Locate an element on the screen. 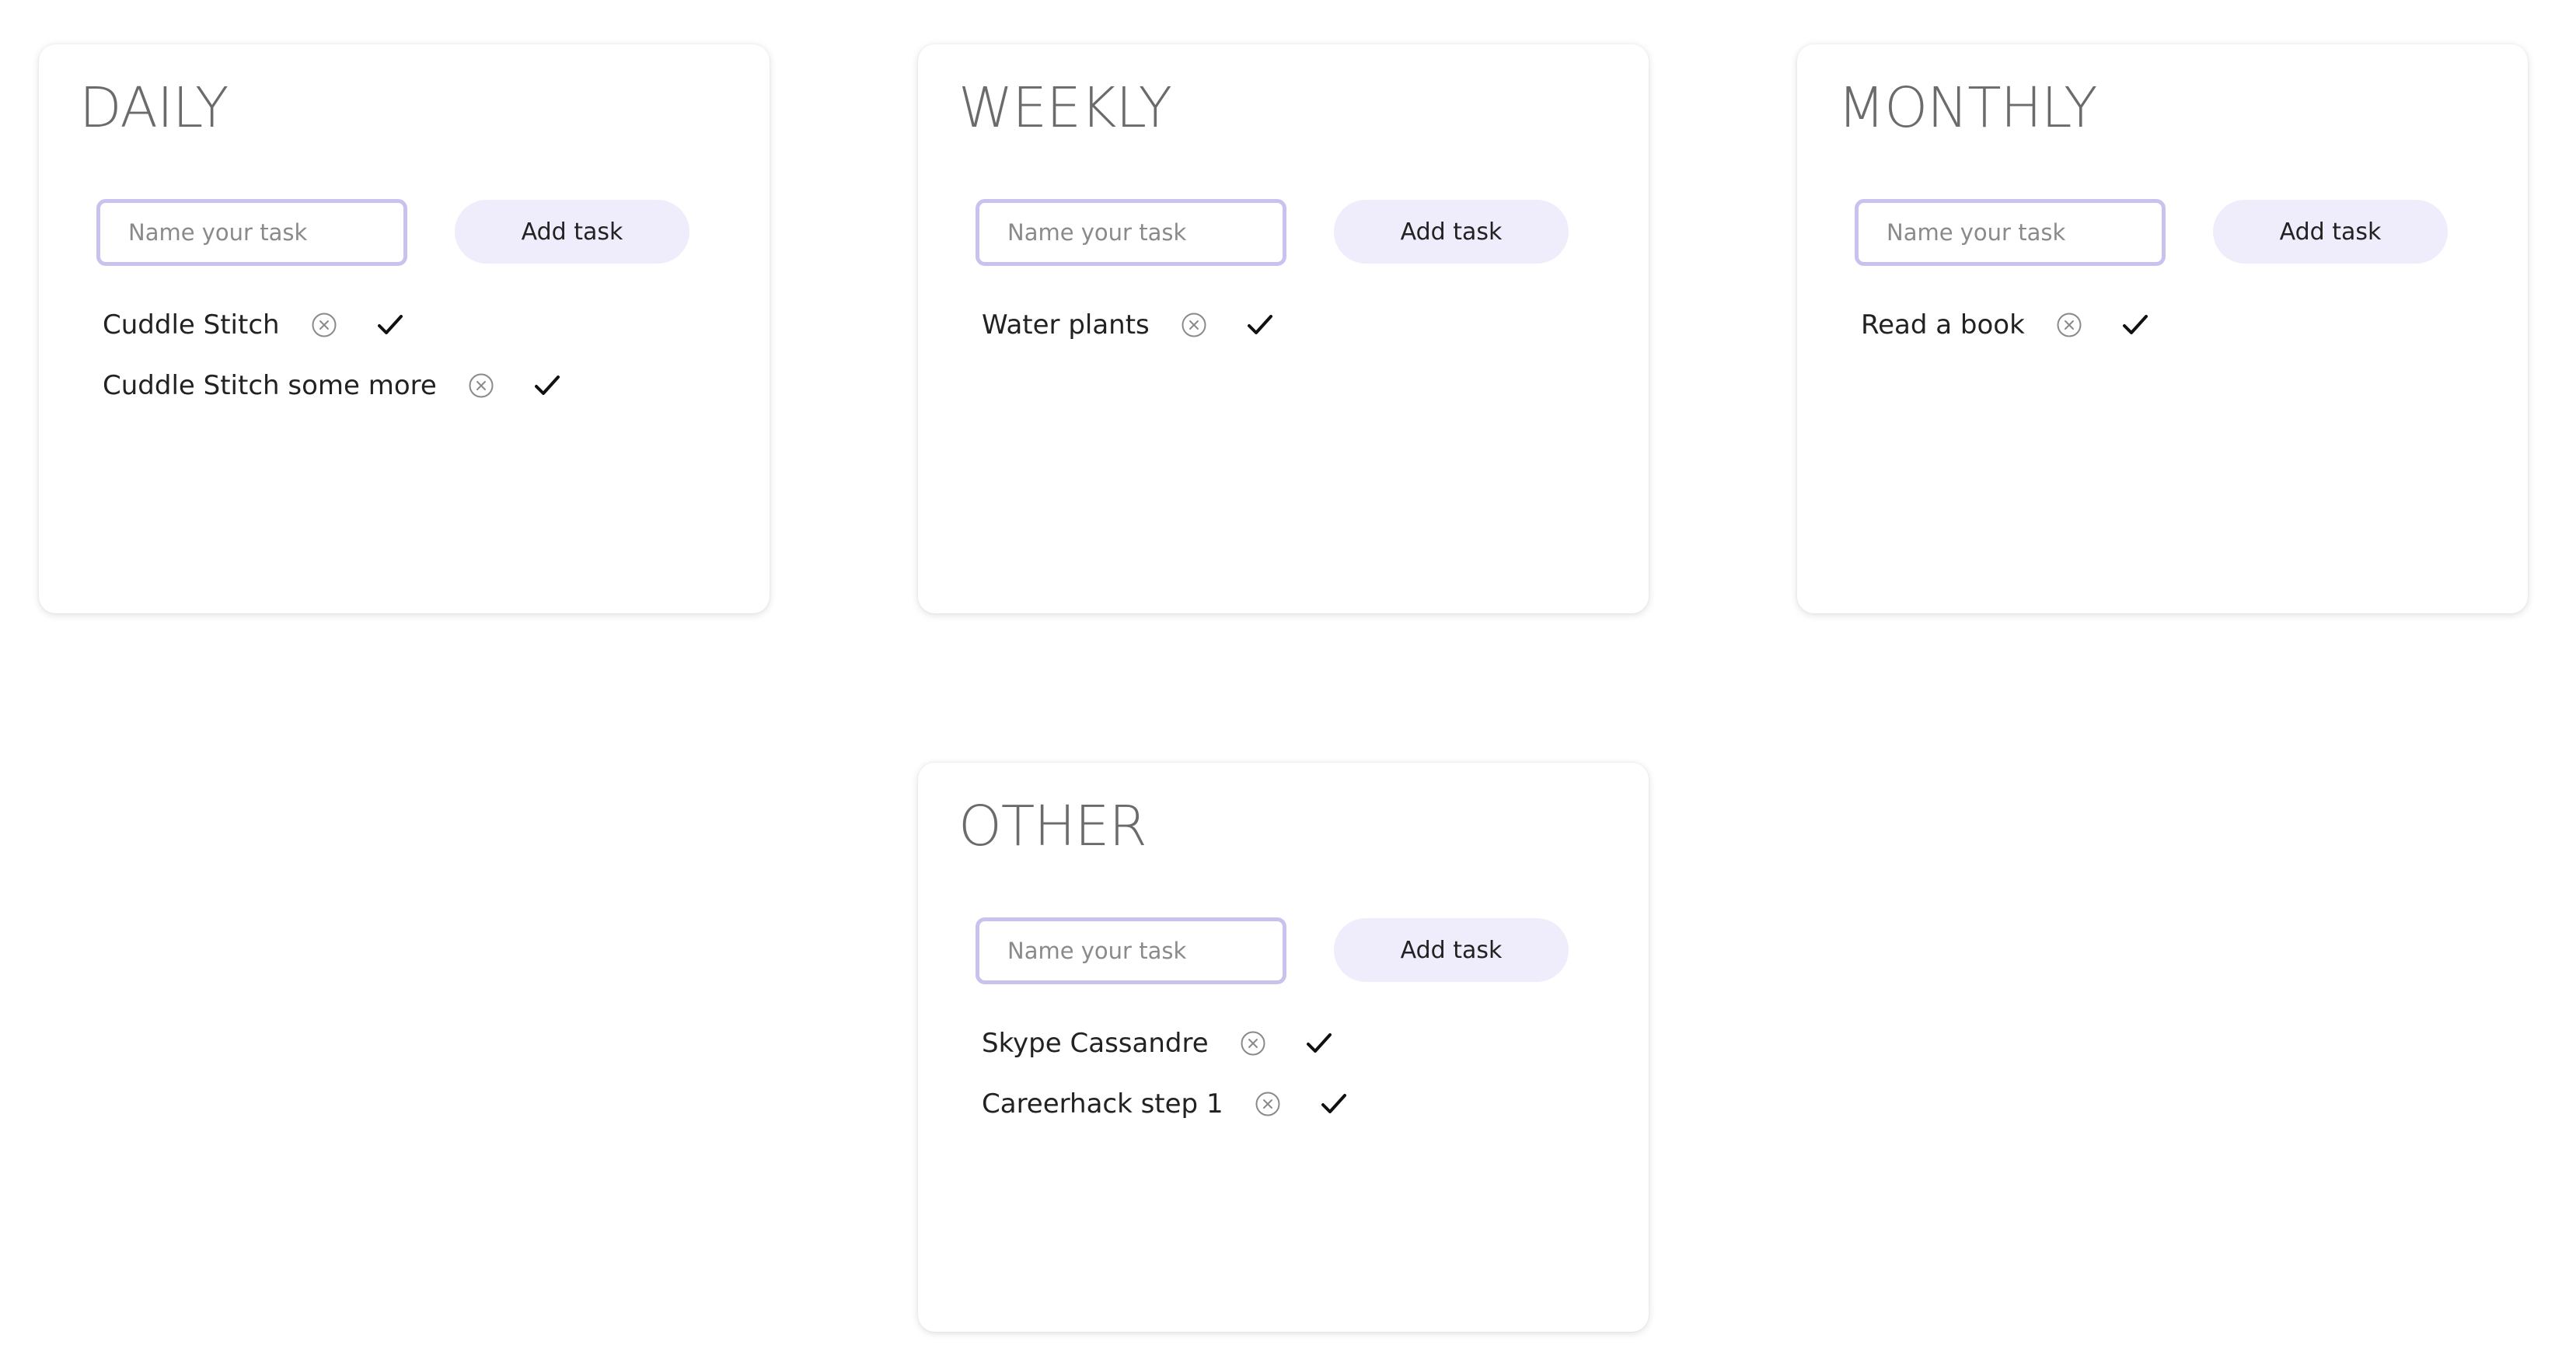  task-item: Skype Cassandre is located at coordinates (1165, 1043).